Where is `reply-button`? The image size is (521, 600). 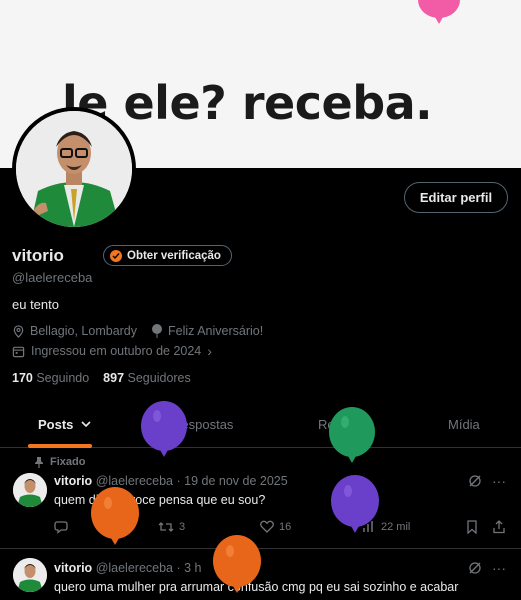 reply-button is located at coordinates (61, 527).